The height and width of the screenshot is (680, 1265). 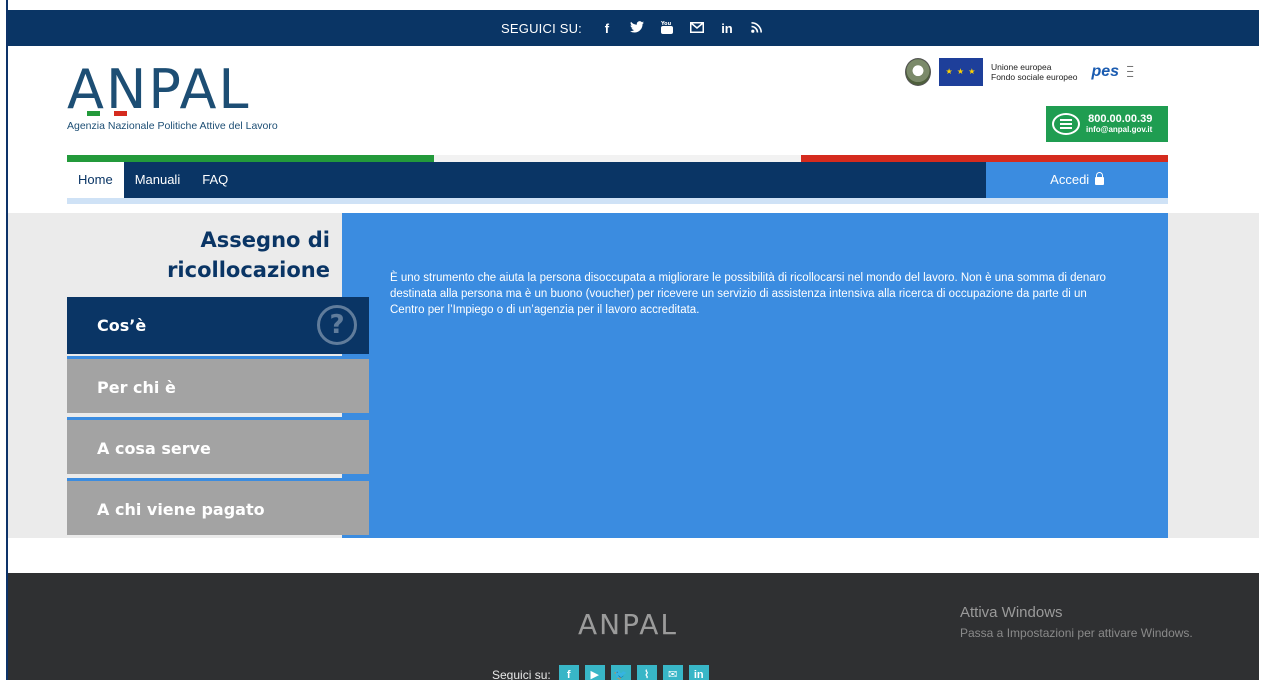 I want to click on top-social-bar: SEGUICI SU: f You in, so click(x=633, y=28).